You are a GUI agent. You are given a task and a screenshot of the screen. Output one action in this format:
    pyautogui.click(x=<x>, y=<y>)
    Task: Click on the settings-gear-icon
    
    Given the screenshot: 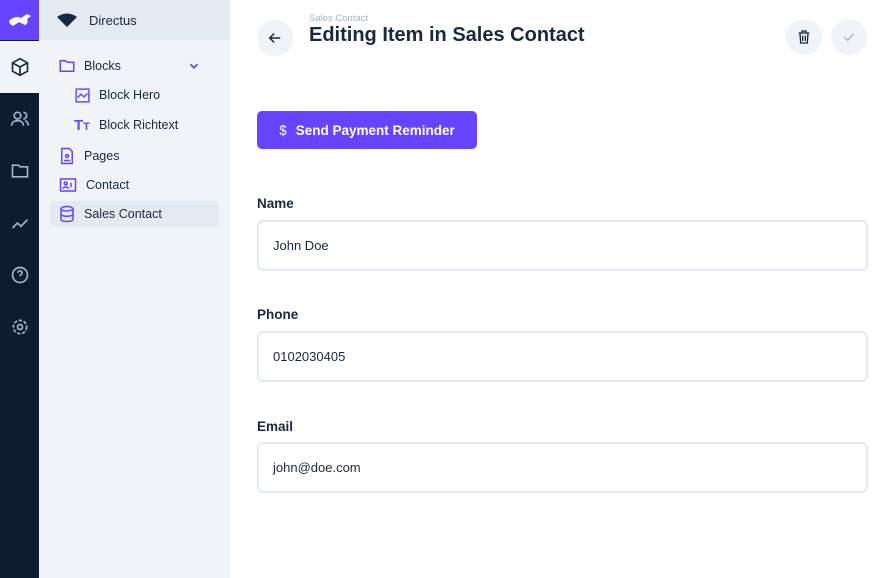 What is the action you would take?
    pyautogui.click(x=19, y=327)
    